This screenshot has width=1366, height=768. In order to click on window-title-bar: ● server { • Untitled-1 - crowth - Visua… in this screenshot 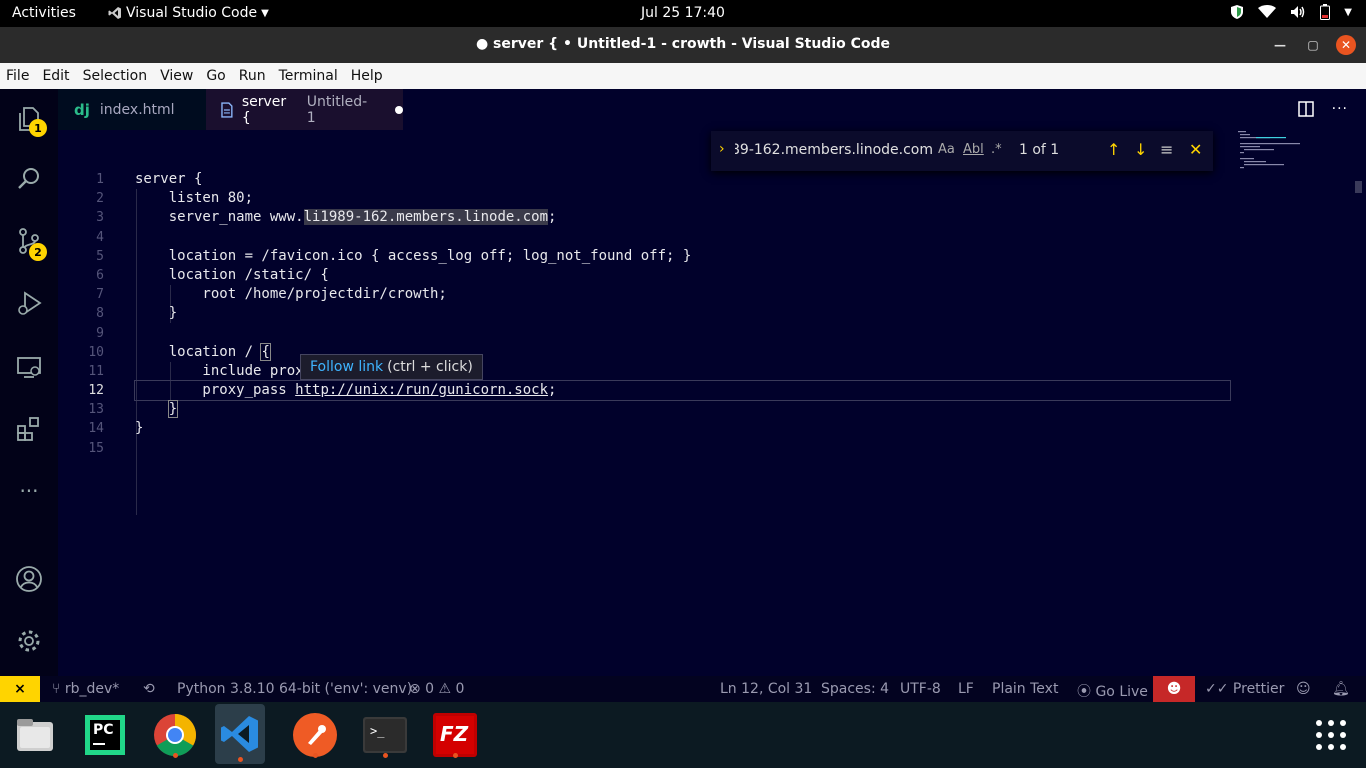, I will do `click(683, 45)`.